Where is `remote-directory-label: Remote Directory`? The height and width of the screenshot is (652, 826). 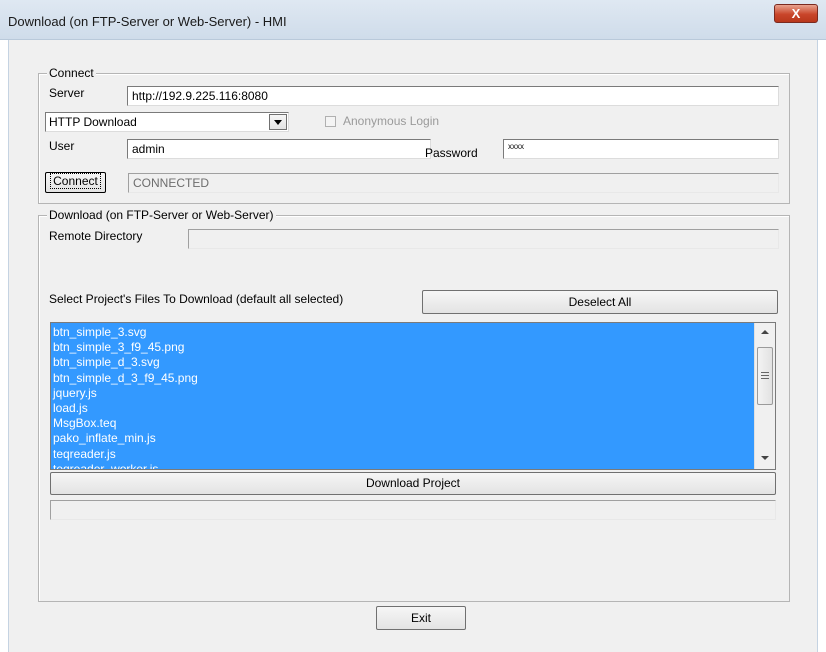
remote-directory-label: Remote Directory is located at coordinates (96, 236).